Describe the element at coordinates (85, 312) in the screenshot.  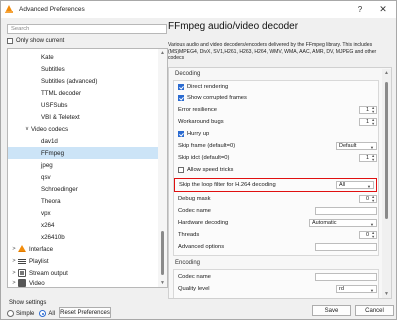
I see `reset-preferences-button: Reset Preferences` at that location.